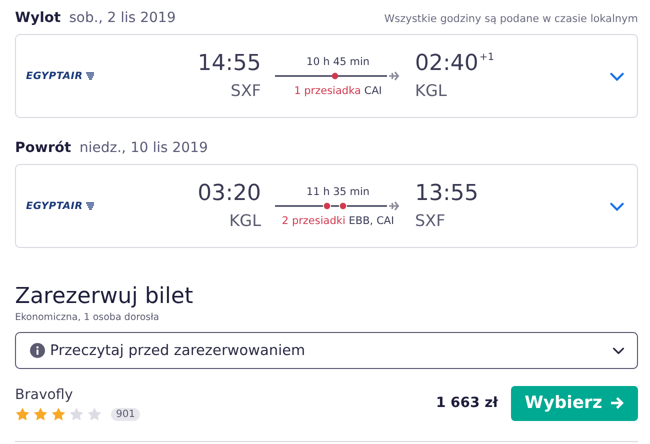  Describe the element at coordinates (467, 403) in the screenshot. I see `ticket-price: 1 663 zł` at that location.